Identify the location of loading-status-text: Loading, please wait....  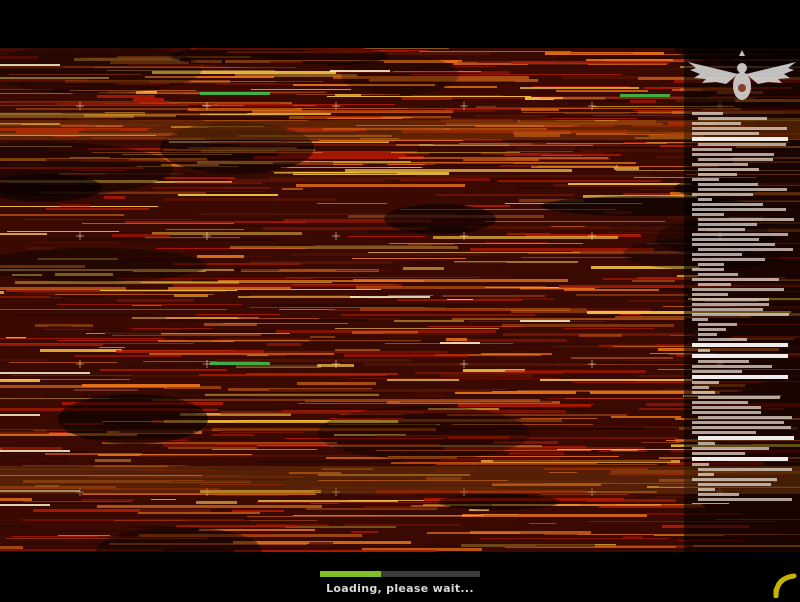
(400, 588).